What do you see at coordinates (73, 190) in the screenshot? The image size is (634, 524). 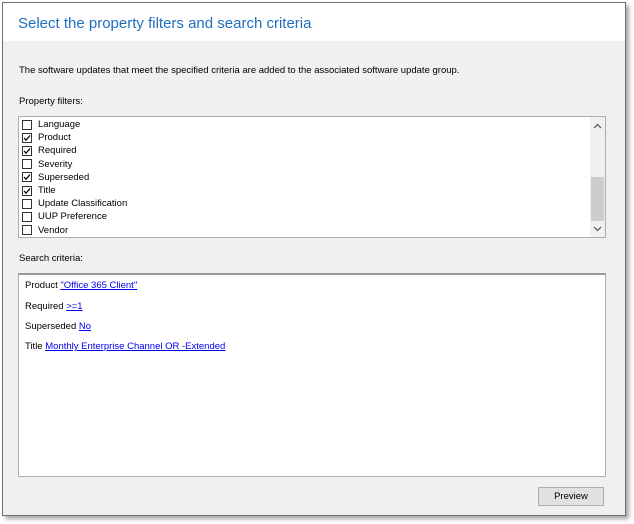 I see `filter-item-title: Title` at bounding box center [73, 190].